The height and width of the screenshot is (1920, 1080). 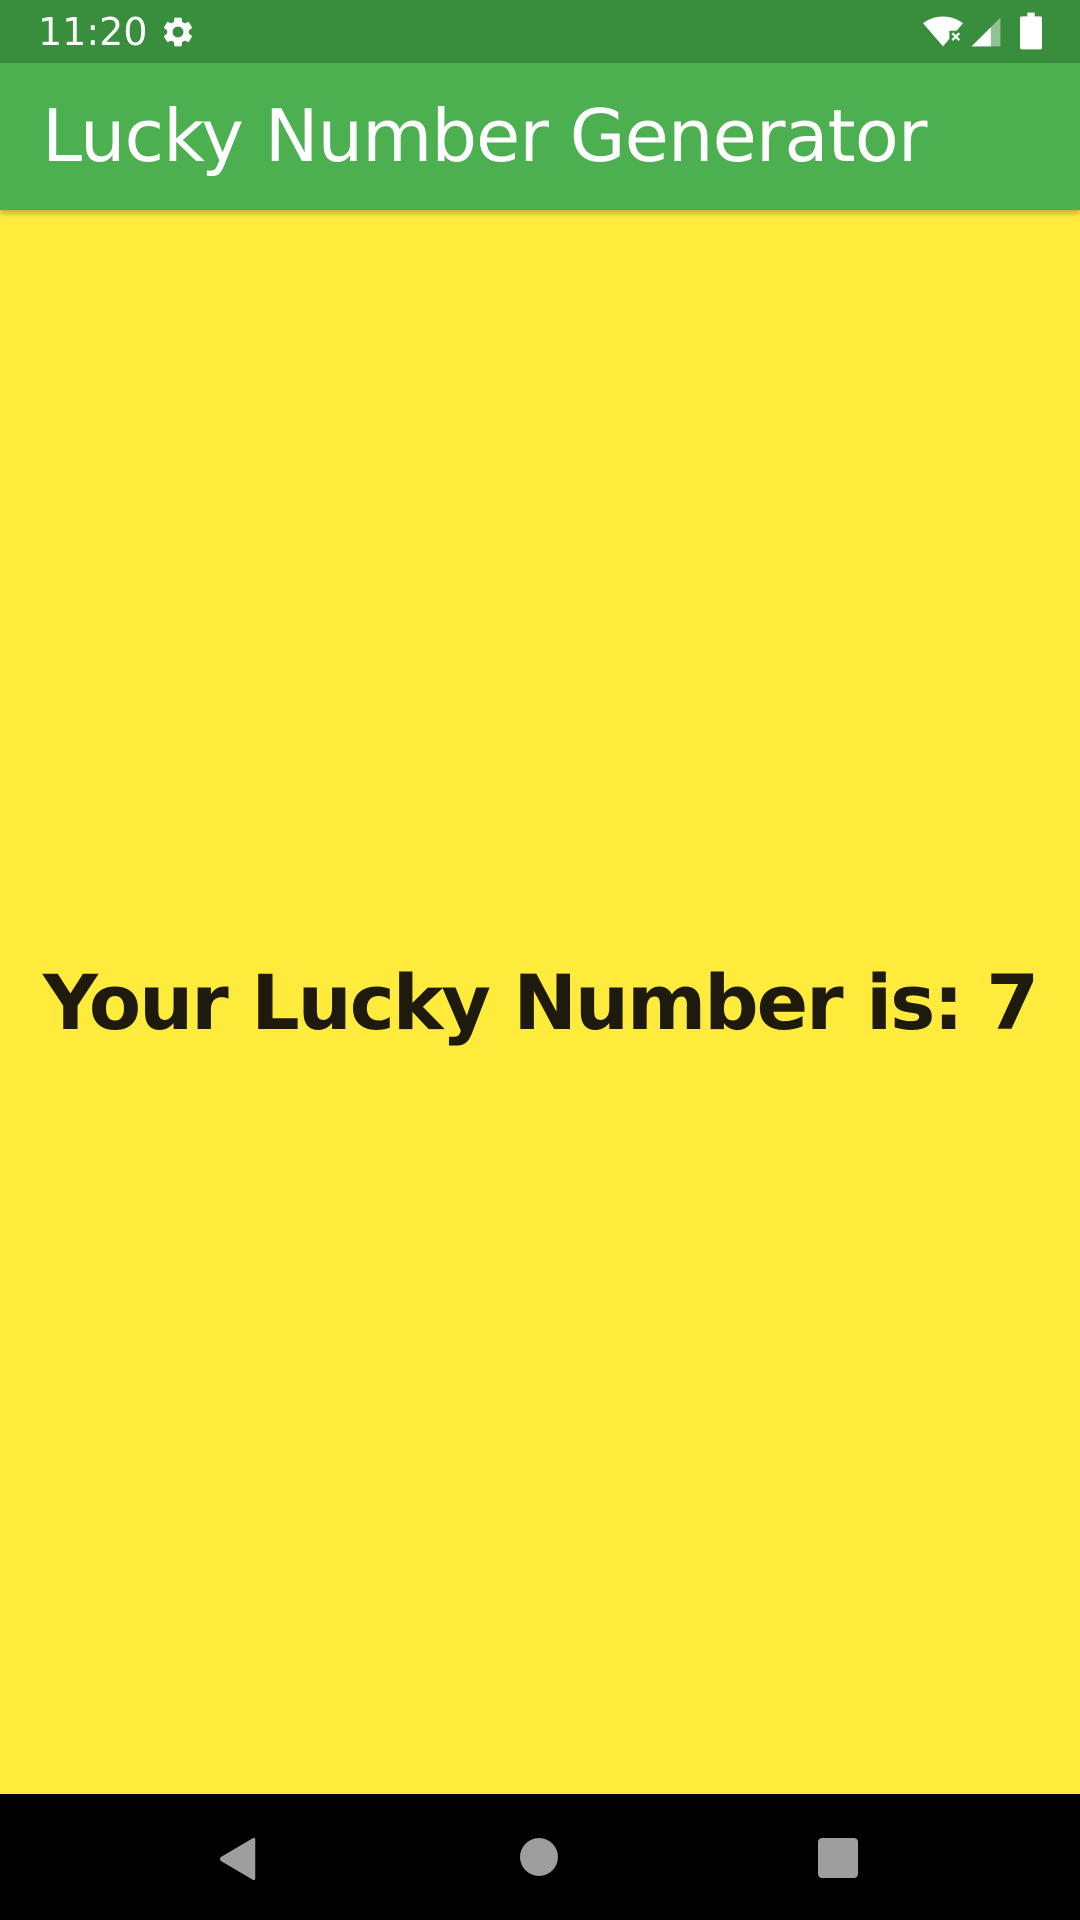 What do you see at coordinates (93, 32) in the screenshot?
I see `status-time: 11:20` at bounding box center [93, 32].